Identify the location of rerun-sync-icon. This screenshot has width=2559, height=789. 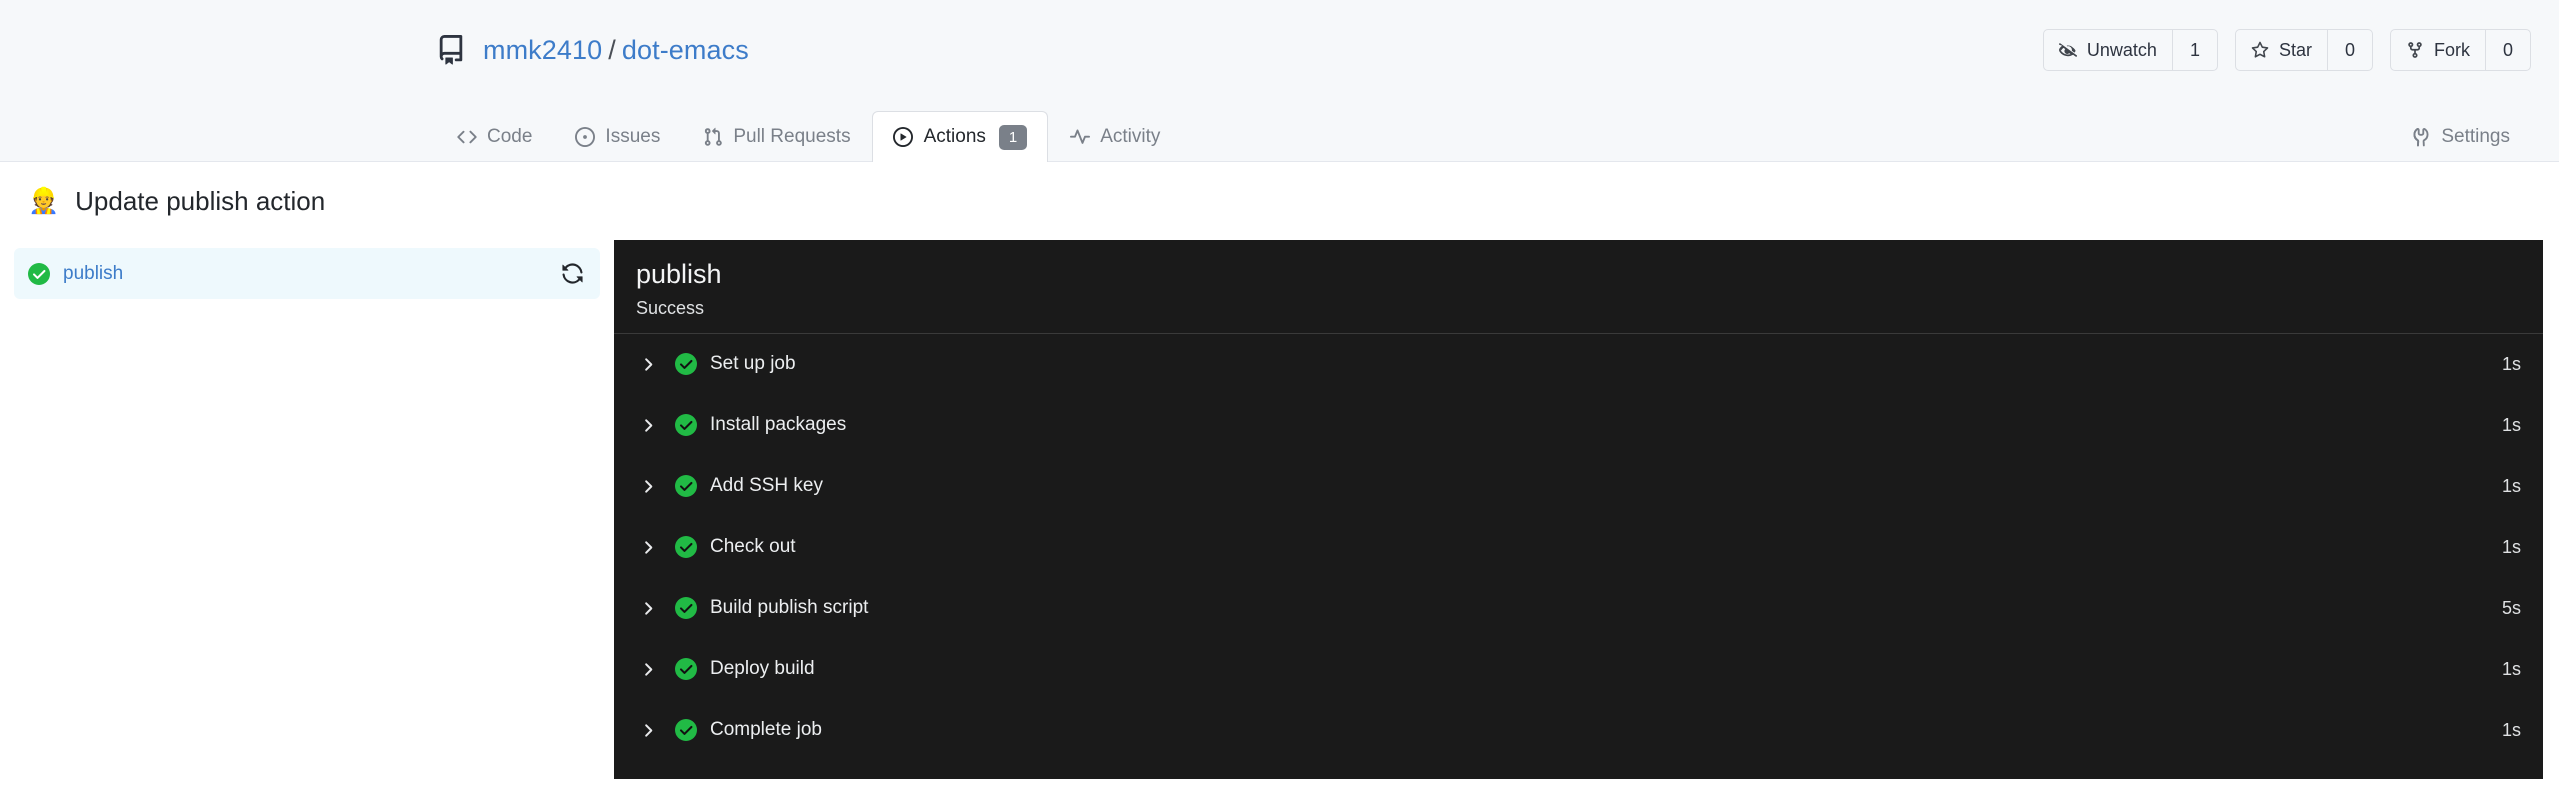
(572, 274).